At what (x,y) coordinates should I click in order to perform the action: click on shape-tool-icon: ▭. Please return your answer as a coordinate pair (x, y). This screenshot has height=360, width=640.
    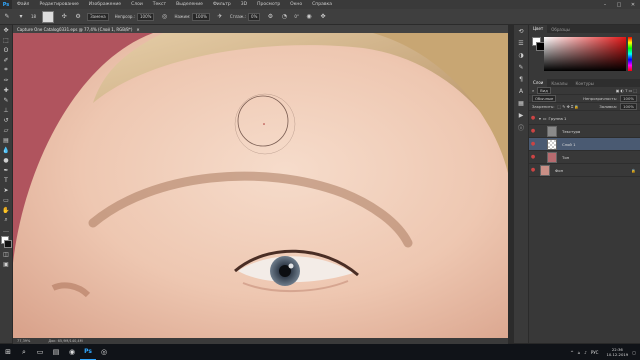
    Looking at the image, I should click on (6, 200).